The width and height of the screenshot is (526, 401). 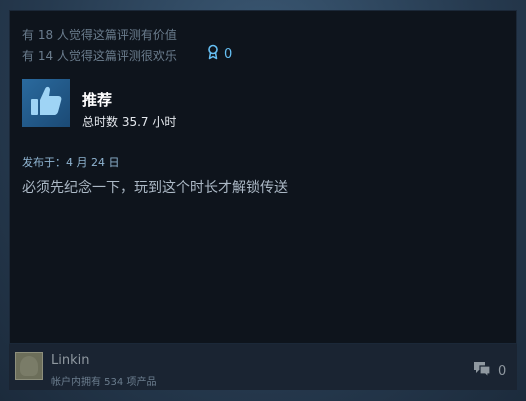 I want to click on review-body: 必须先纪念一下，玩到这个时长才解锁传送, so click(x=155, y=188).